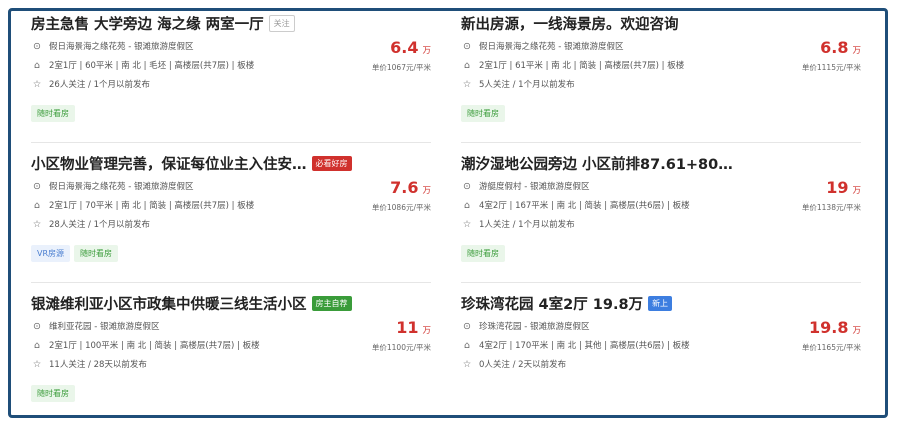 This screenshot has width=900, height=431. I want to click on followers-text: 11人关注 / 28天以前发布, so click(98, 365).